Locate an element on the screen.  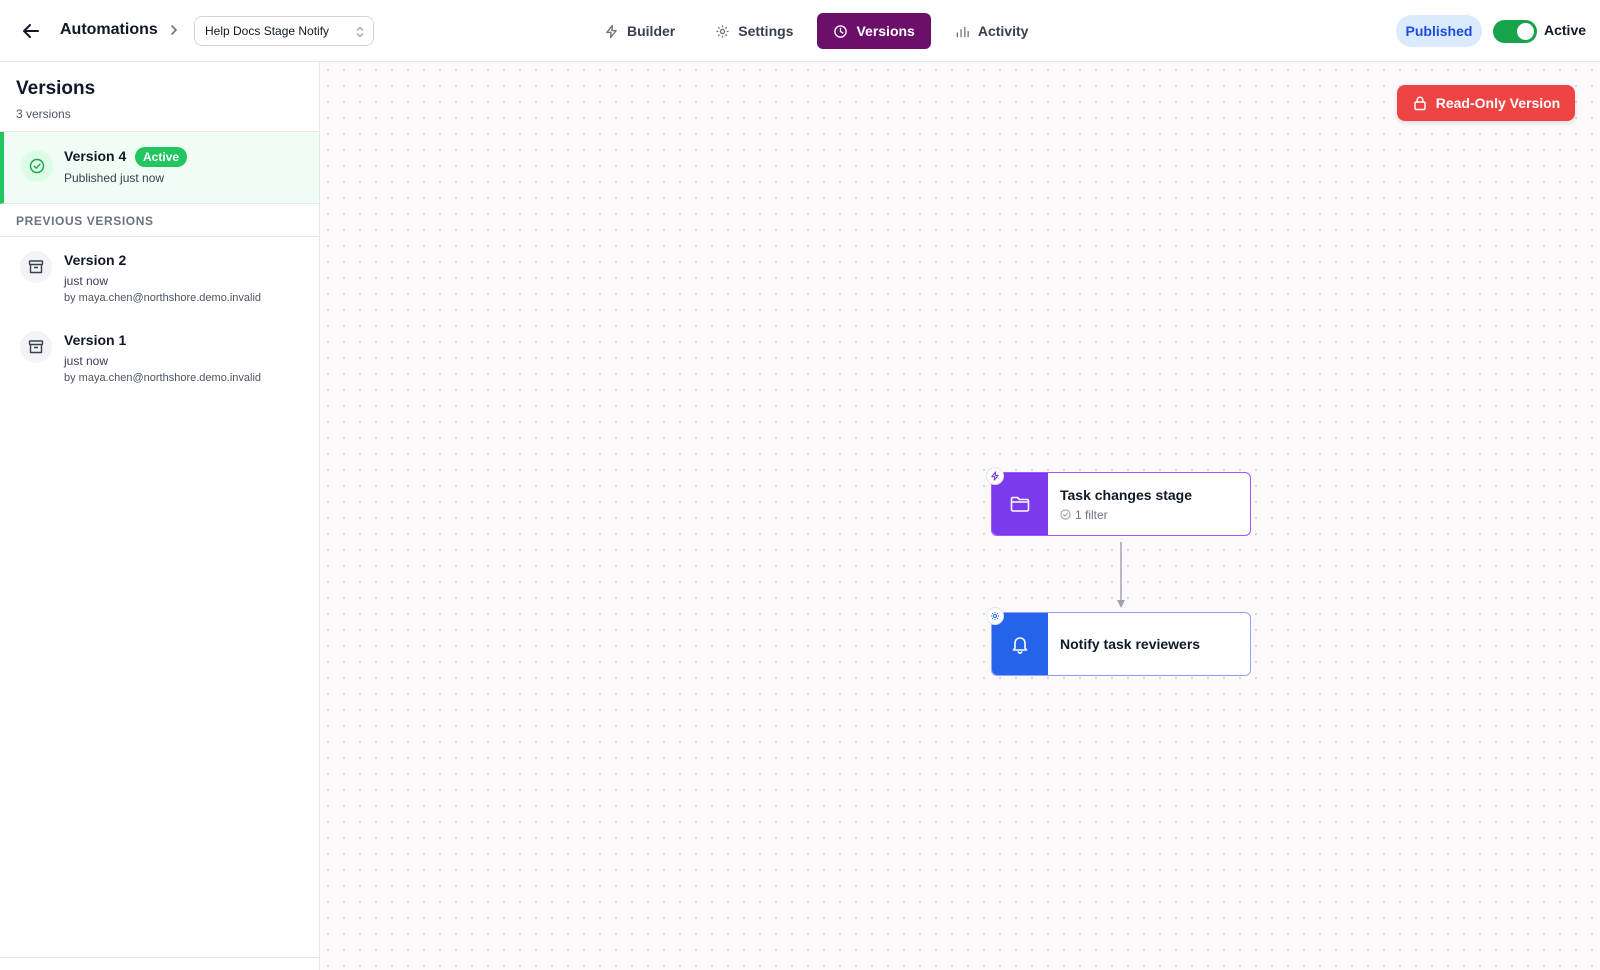
sidebar-title: Versions is located at coordinates (56, 88).